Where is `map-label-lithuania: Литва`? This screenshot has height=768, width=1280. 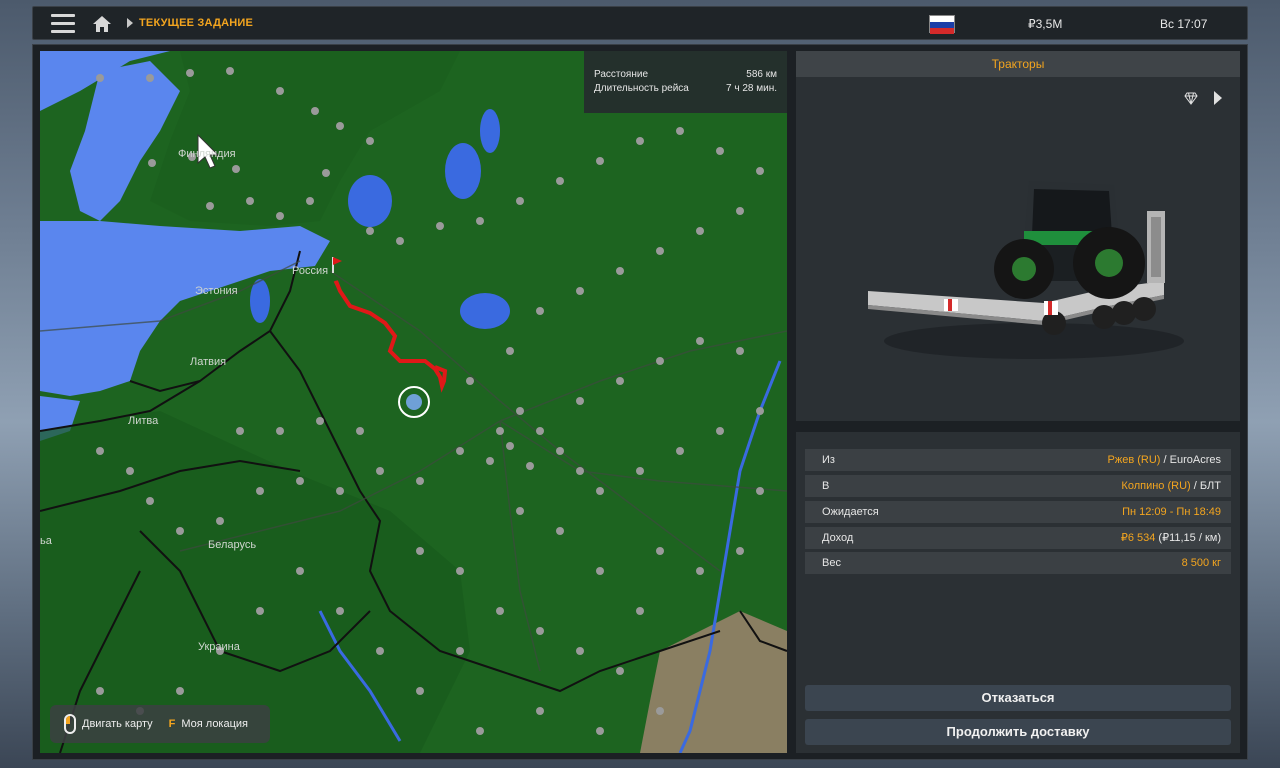 map-label-lithuania: Литва is located at coordinates (143, 421).